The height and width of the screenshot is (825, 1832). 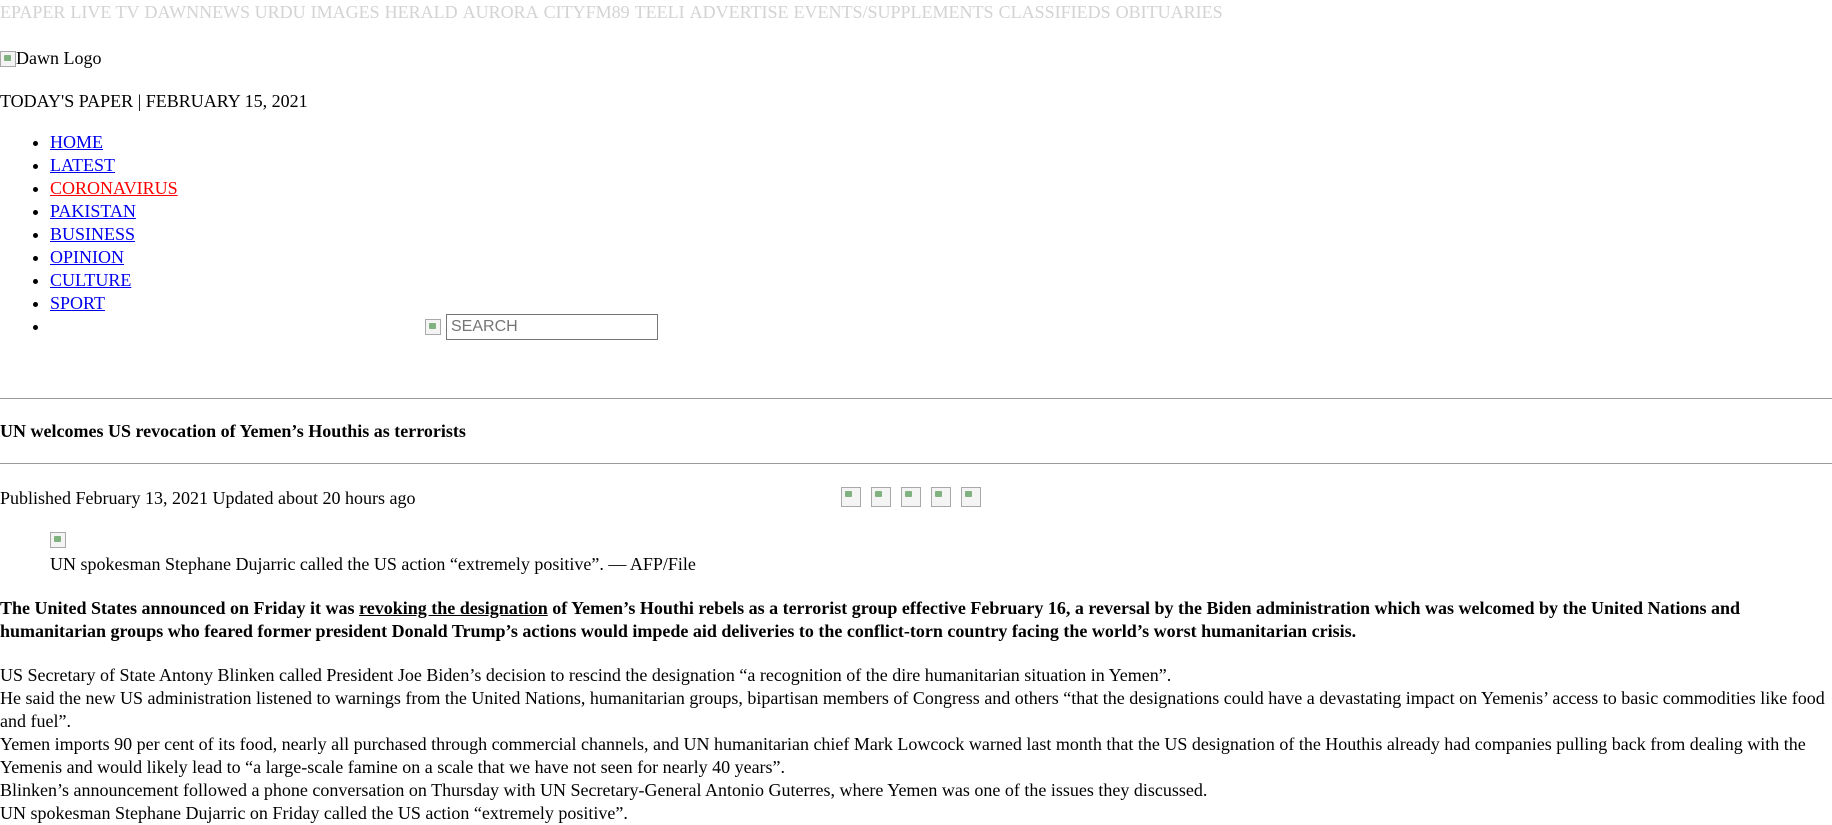 I want to click on nav-item-business: BUSINESS, so click(x=114, y=234).